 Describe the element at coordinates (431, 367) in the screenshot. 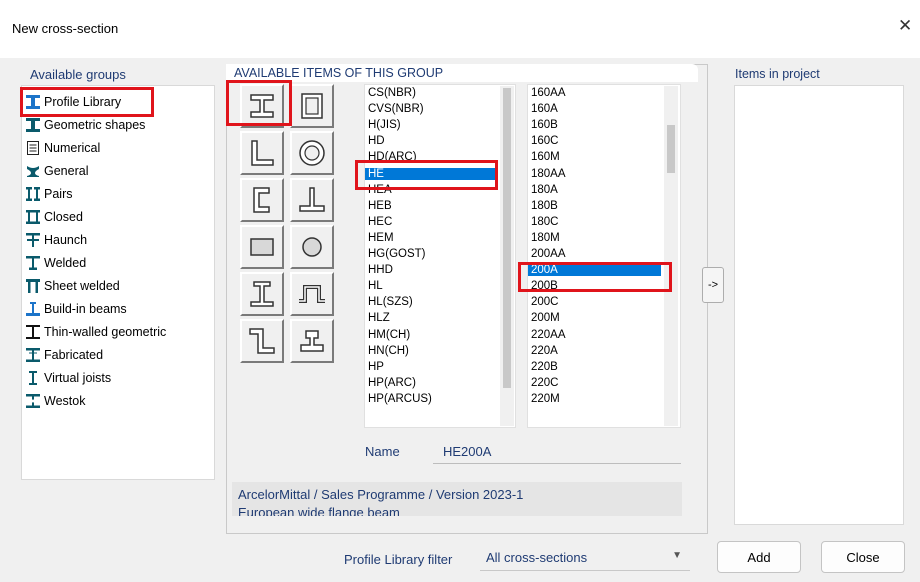

I see `series-list-item: HP` at that location.